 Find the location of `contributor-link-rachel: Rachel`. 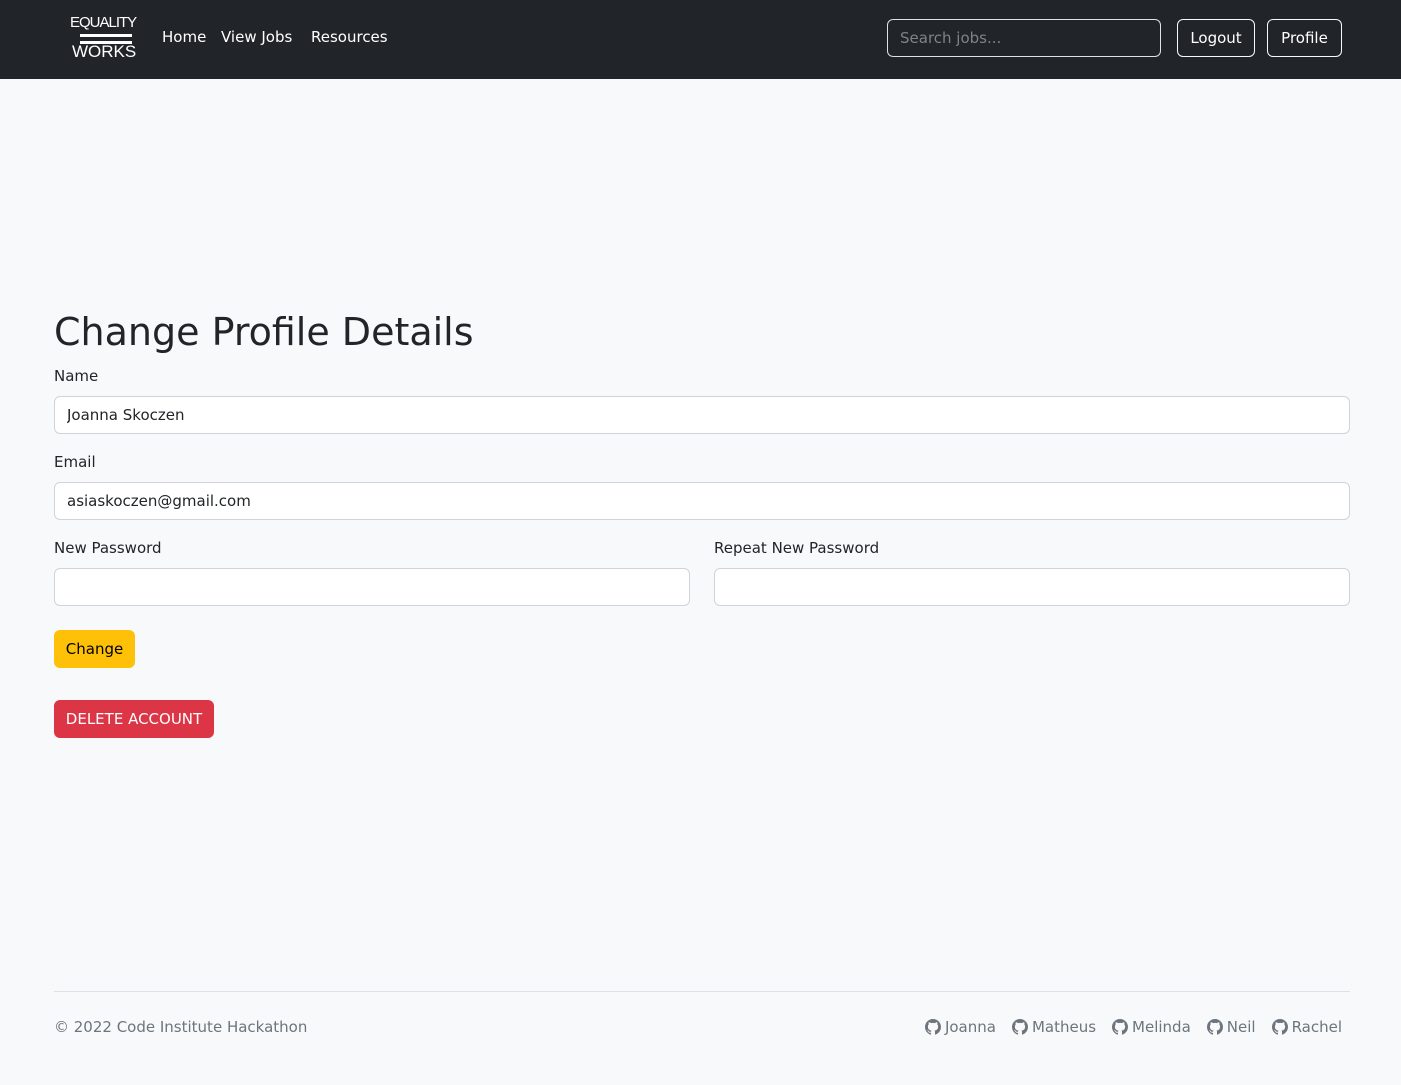

contributor-link-rachel: Rachel is located at coordinates (1306, 1027).